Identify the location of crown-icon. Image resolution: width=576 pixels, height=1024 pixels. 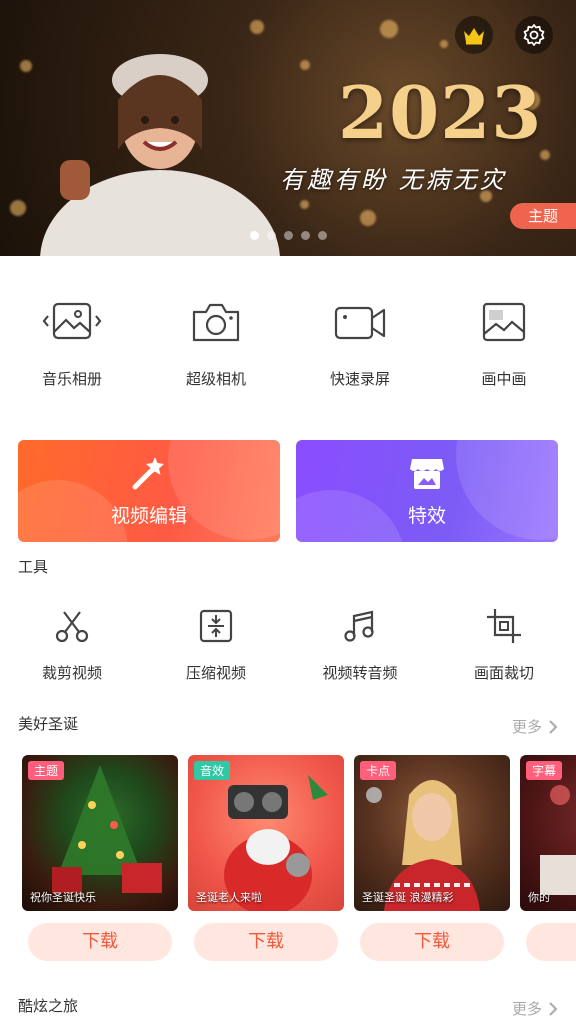
(474, 36).